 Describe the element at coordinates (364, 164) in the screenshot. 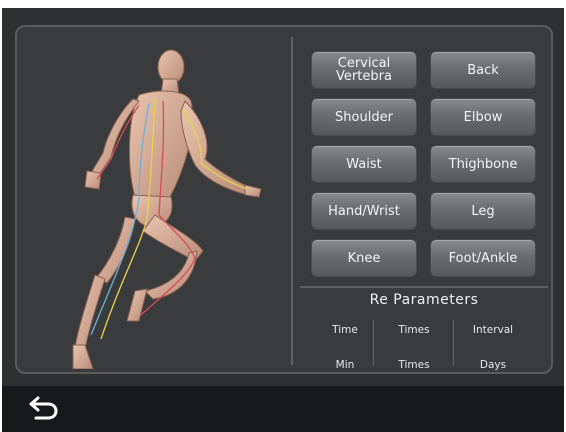

I see `waist-button: Waist` at that location.